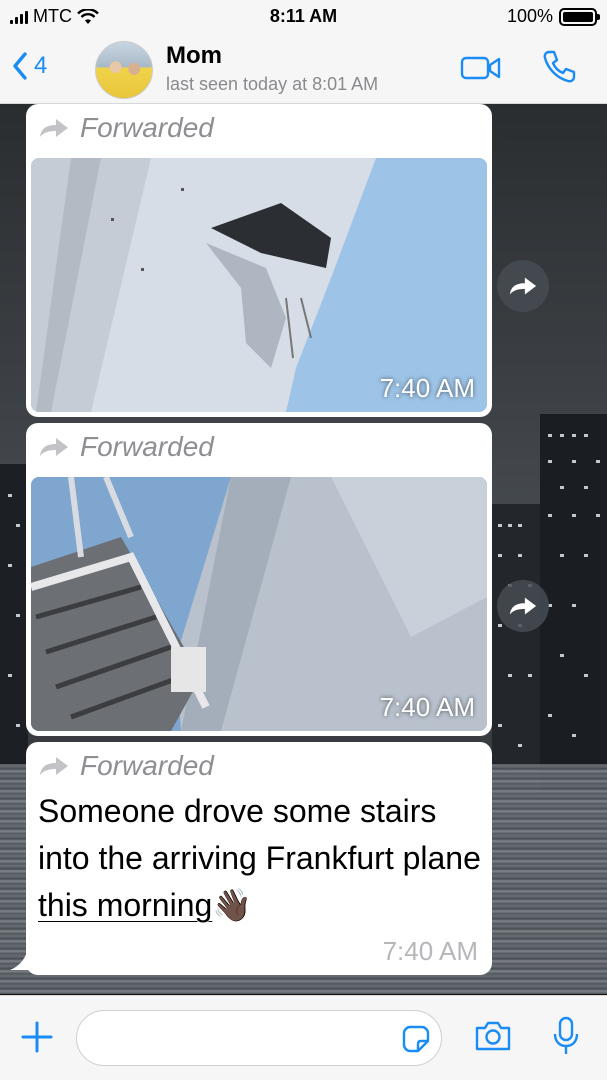 This screenshot has height=1080, width=607. I want to click on video-call-icon, so click(481, 68).